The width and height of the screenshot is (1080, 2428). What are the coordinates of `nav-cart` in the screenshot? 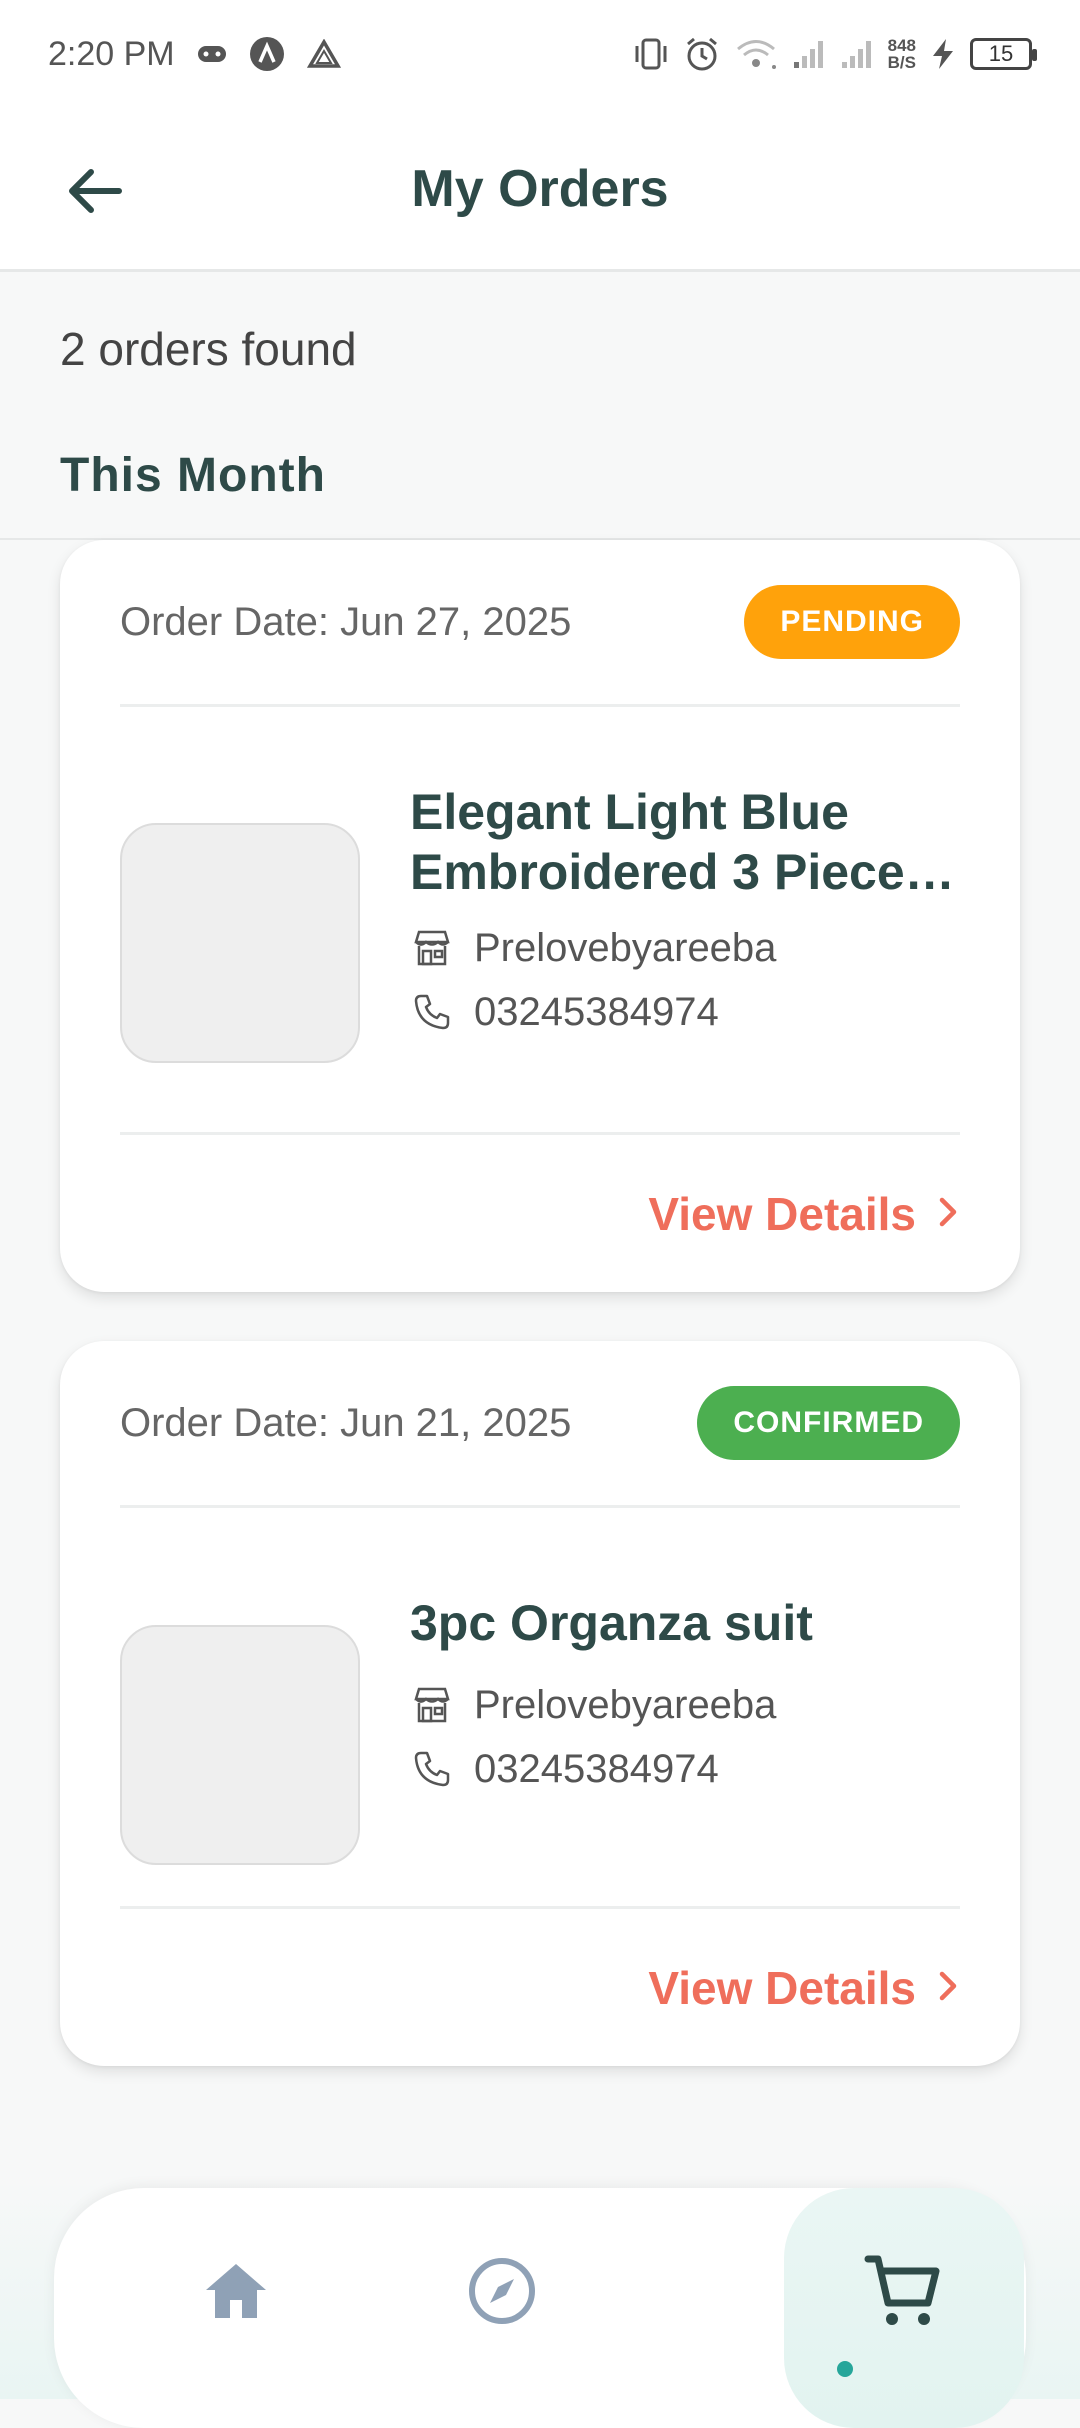 It's located at (904, 2308).